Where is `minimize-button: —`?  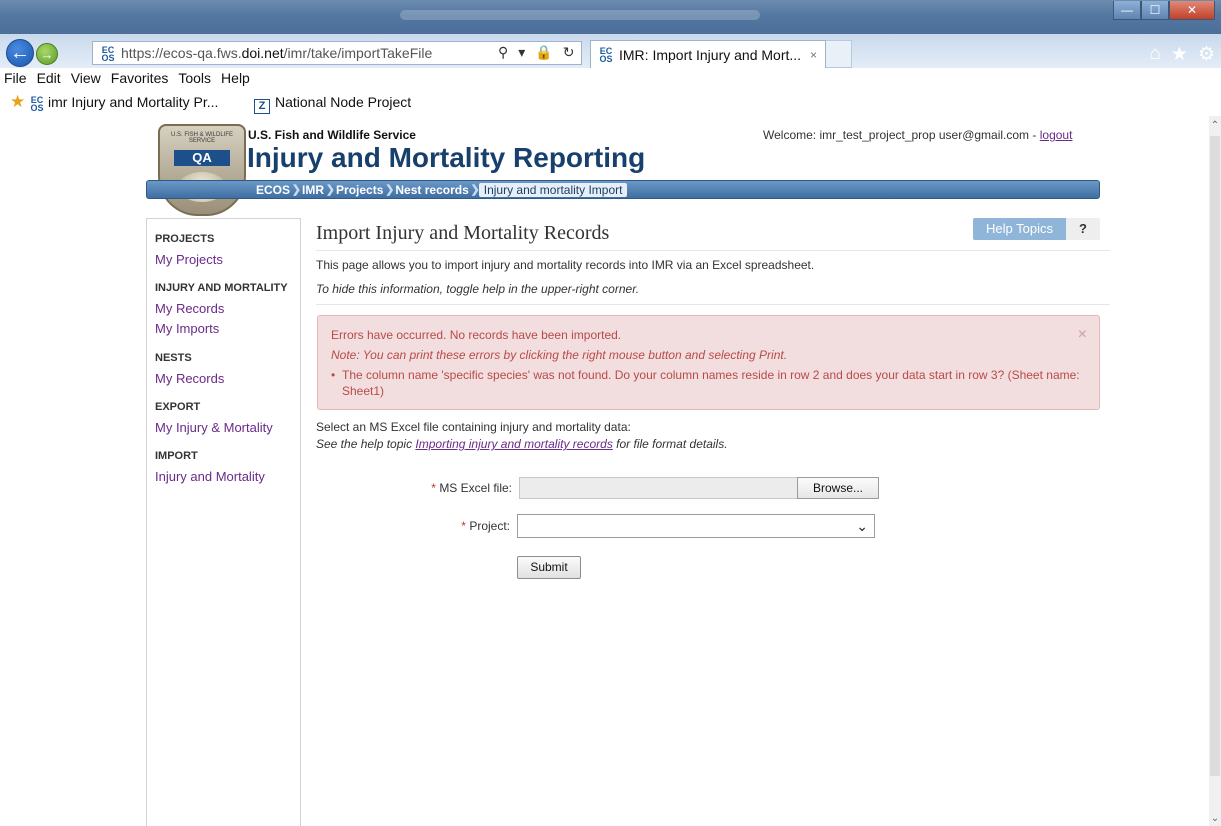 minimize-button: — is located at coordinates (1127, 10).